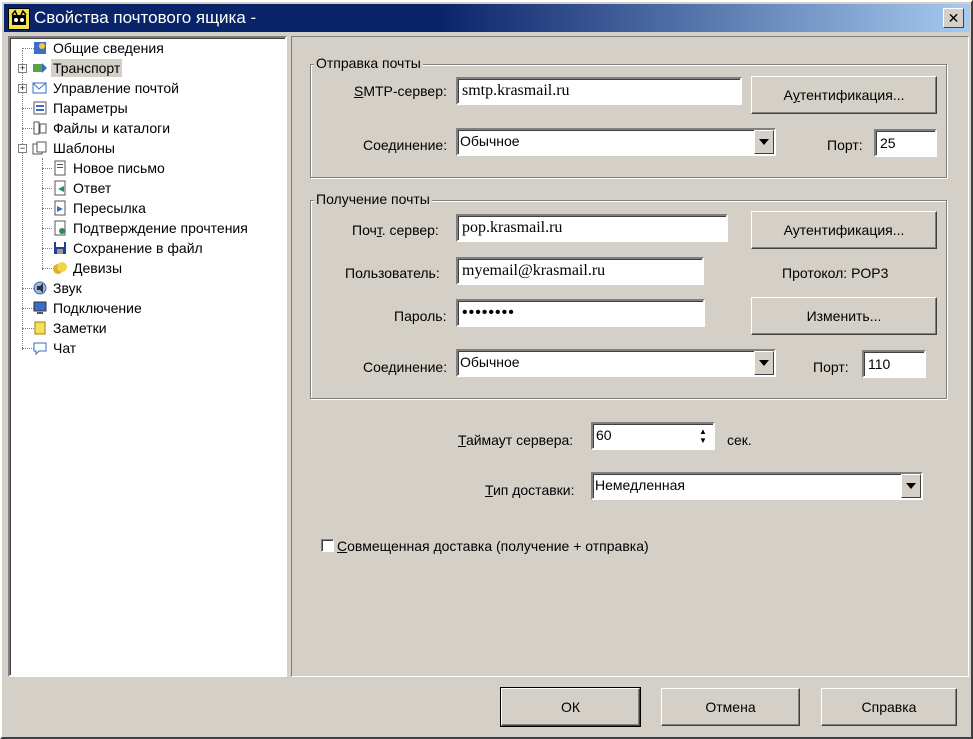 The image size is (973, 739). Describe the element at coordinates (490, 141) in the screenshot. I see `send-connection-value: Обычное` at that location.